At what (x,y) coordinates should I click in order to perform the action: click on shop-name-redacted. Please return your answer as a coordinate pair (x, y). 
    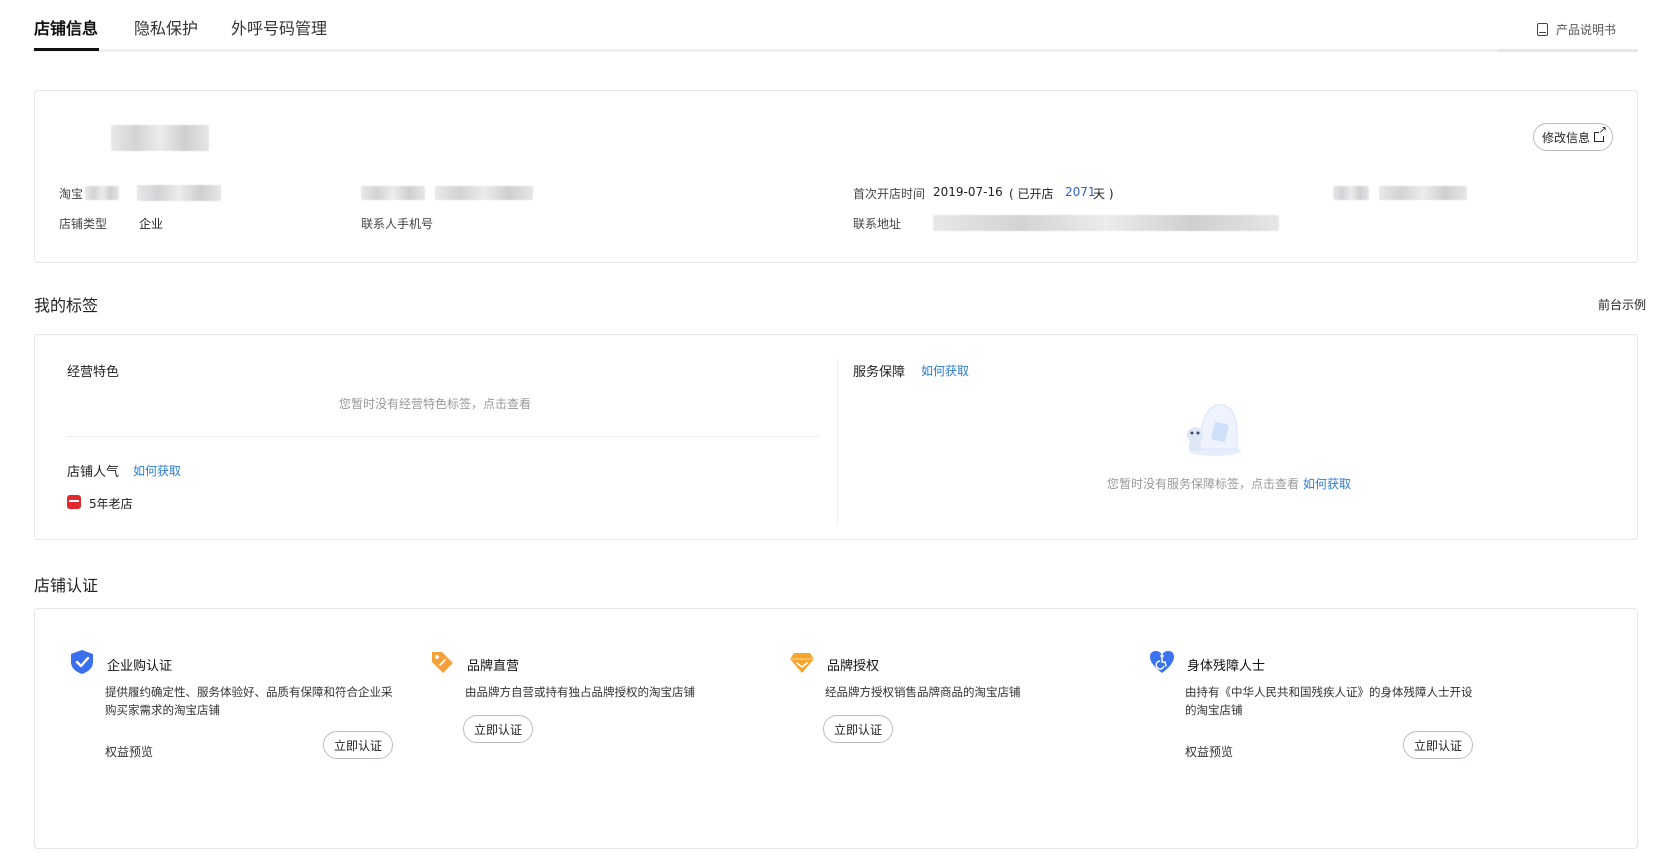
    Looking at the image, I should click on (160, 138).